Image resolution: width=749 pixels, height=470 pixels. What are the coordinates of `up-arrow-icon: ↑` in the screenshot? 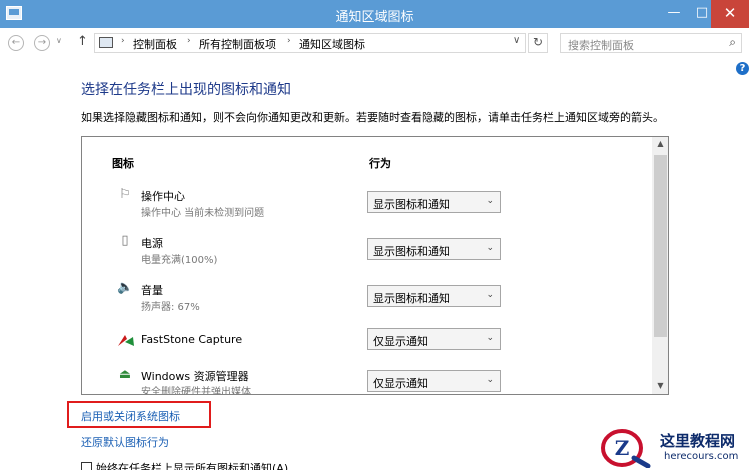 It's located at (82, 41).